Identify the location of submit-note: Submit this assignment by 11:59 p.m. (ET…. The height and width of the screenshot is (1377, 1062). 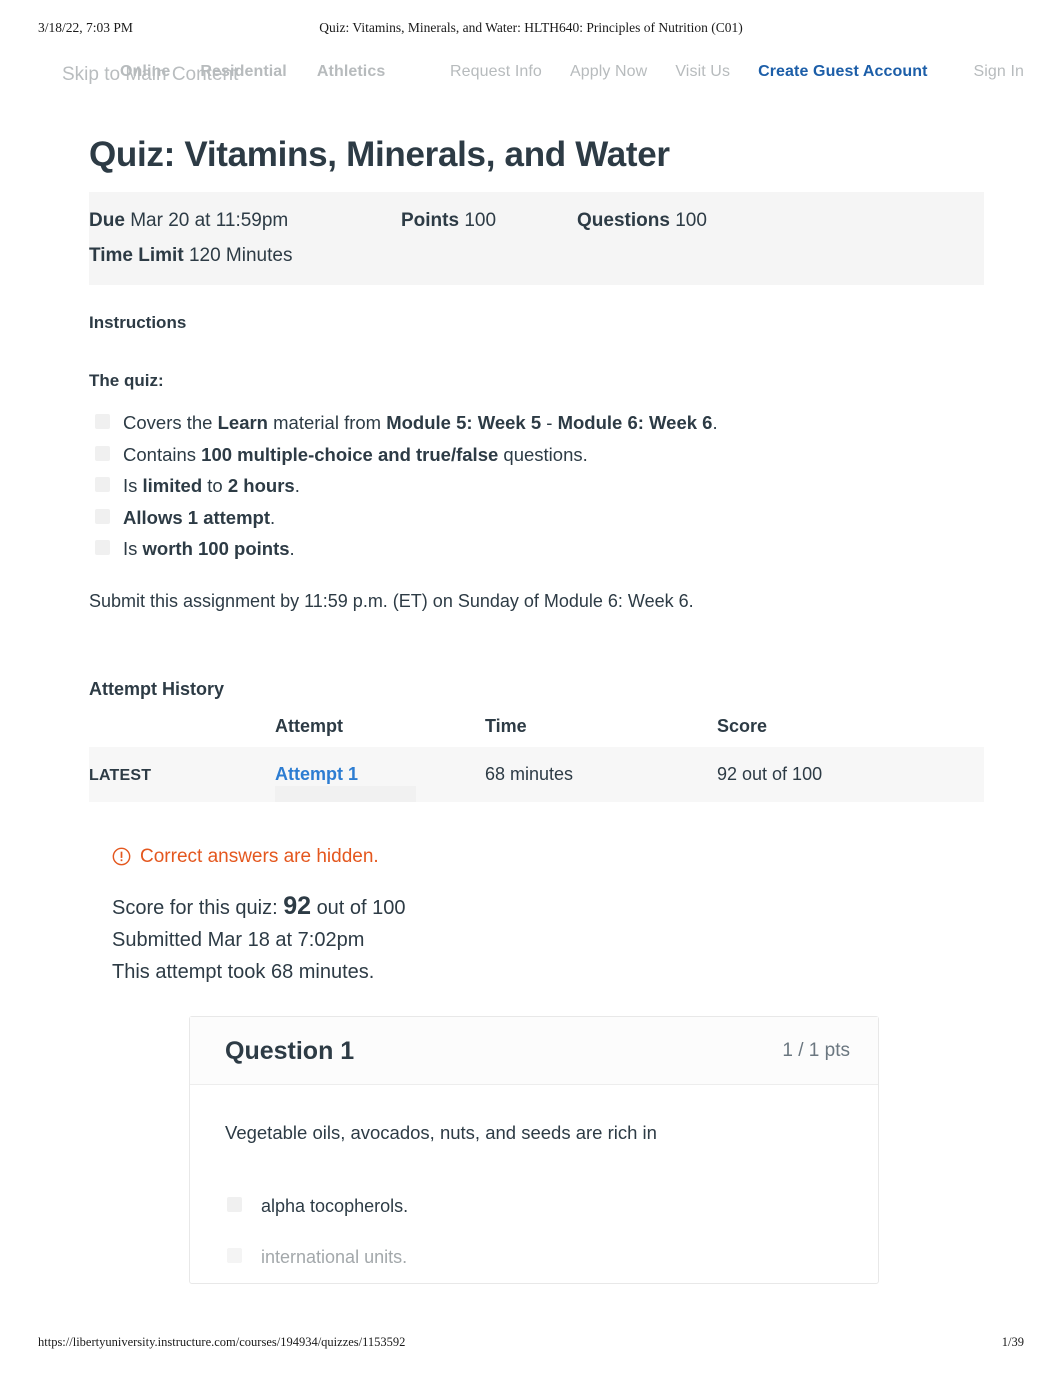
(391, 600).